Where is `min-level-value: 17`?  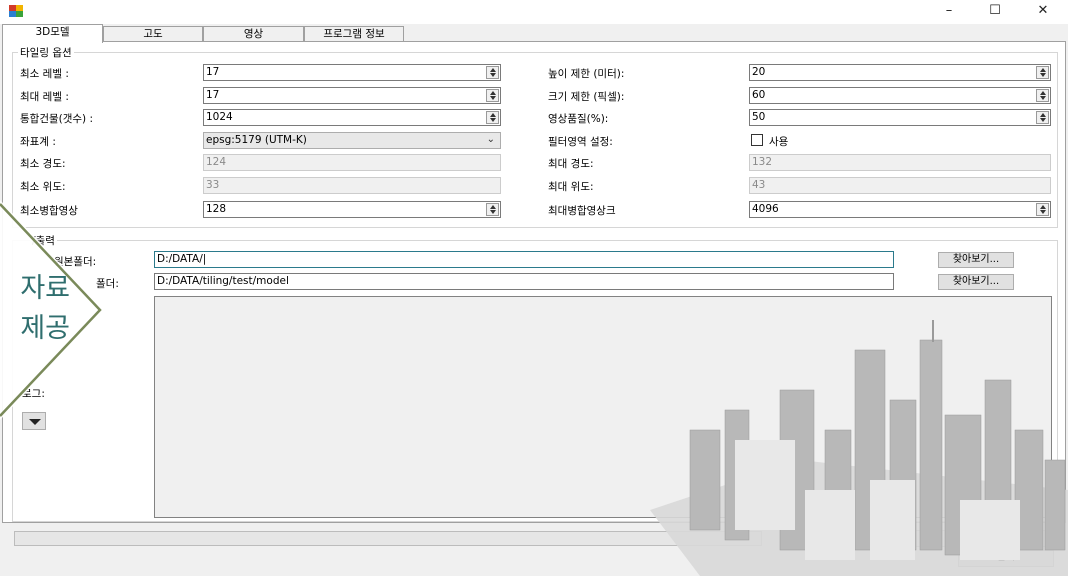 min-level-value: 17 is located at coordinates (213, 72).